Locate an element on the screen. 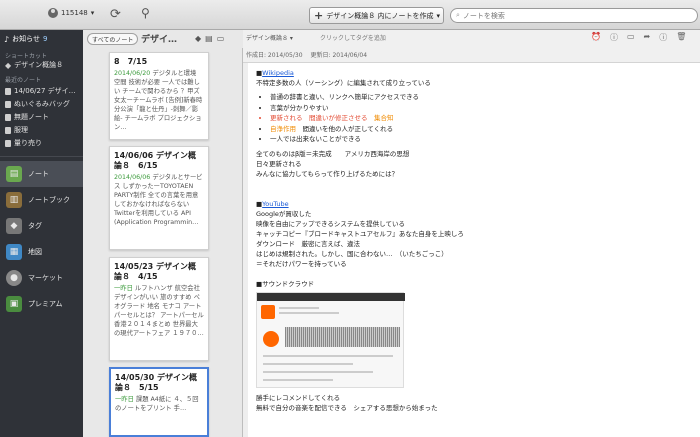 The width and height of the screenshot is (700, 437). section-wikipedia-heading: ■Wikipedia is located at coordinates (472, 73).